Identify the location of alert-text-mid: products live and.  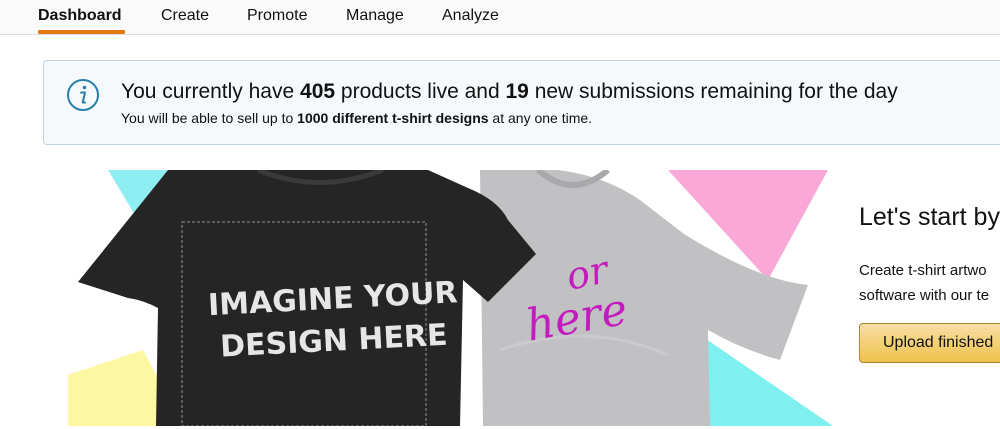
(420, 91).